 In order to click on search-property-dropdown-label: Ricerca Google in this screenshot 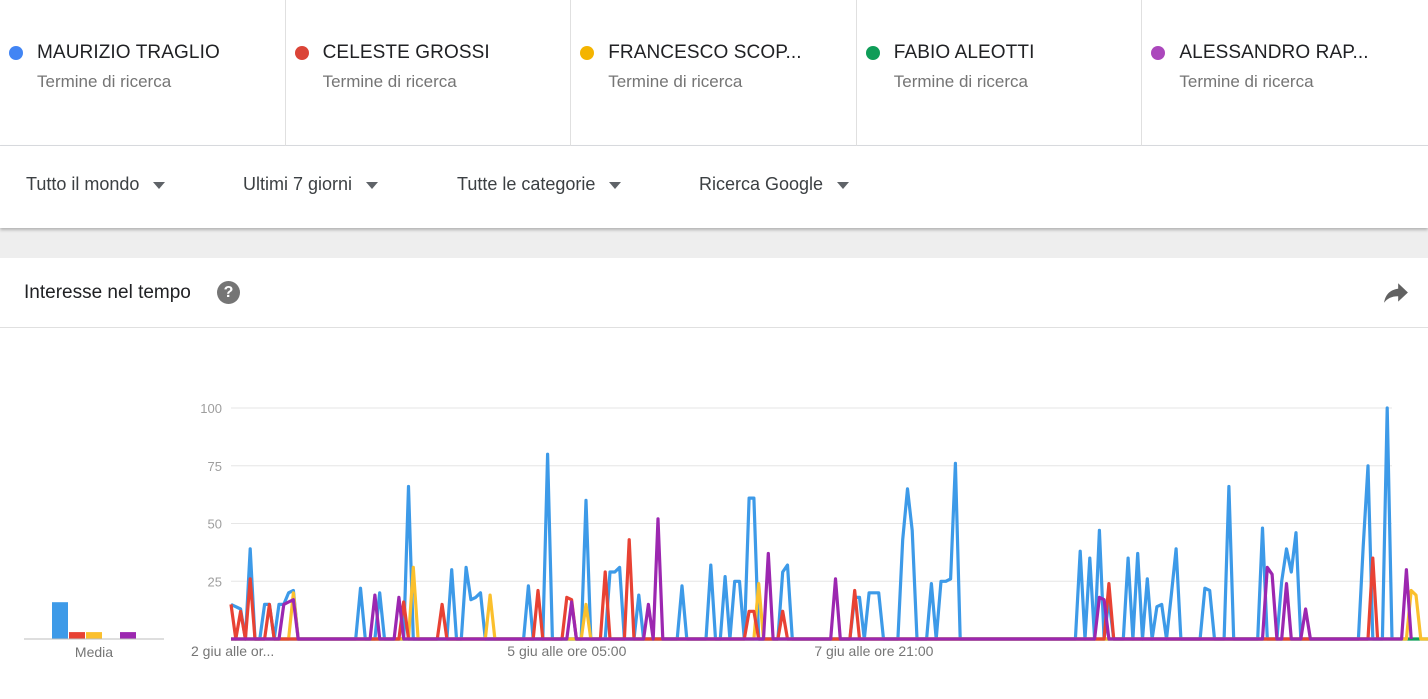, I will do `click(761, 184)`.